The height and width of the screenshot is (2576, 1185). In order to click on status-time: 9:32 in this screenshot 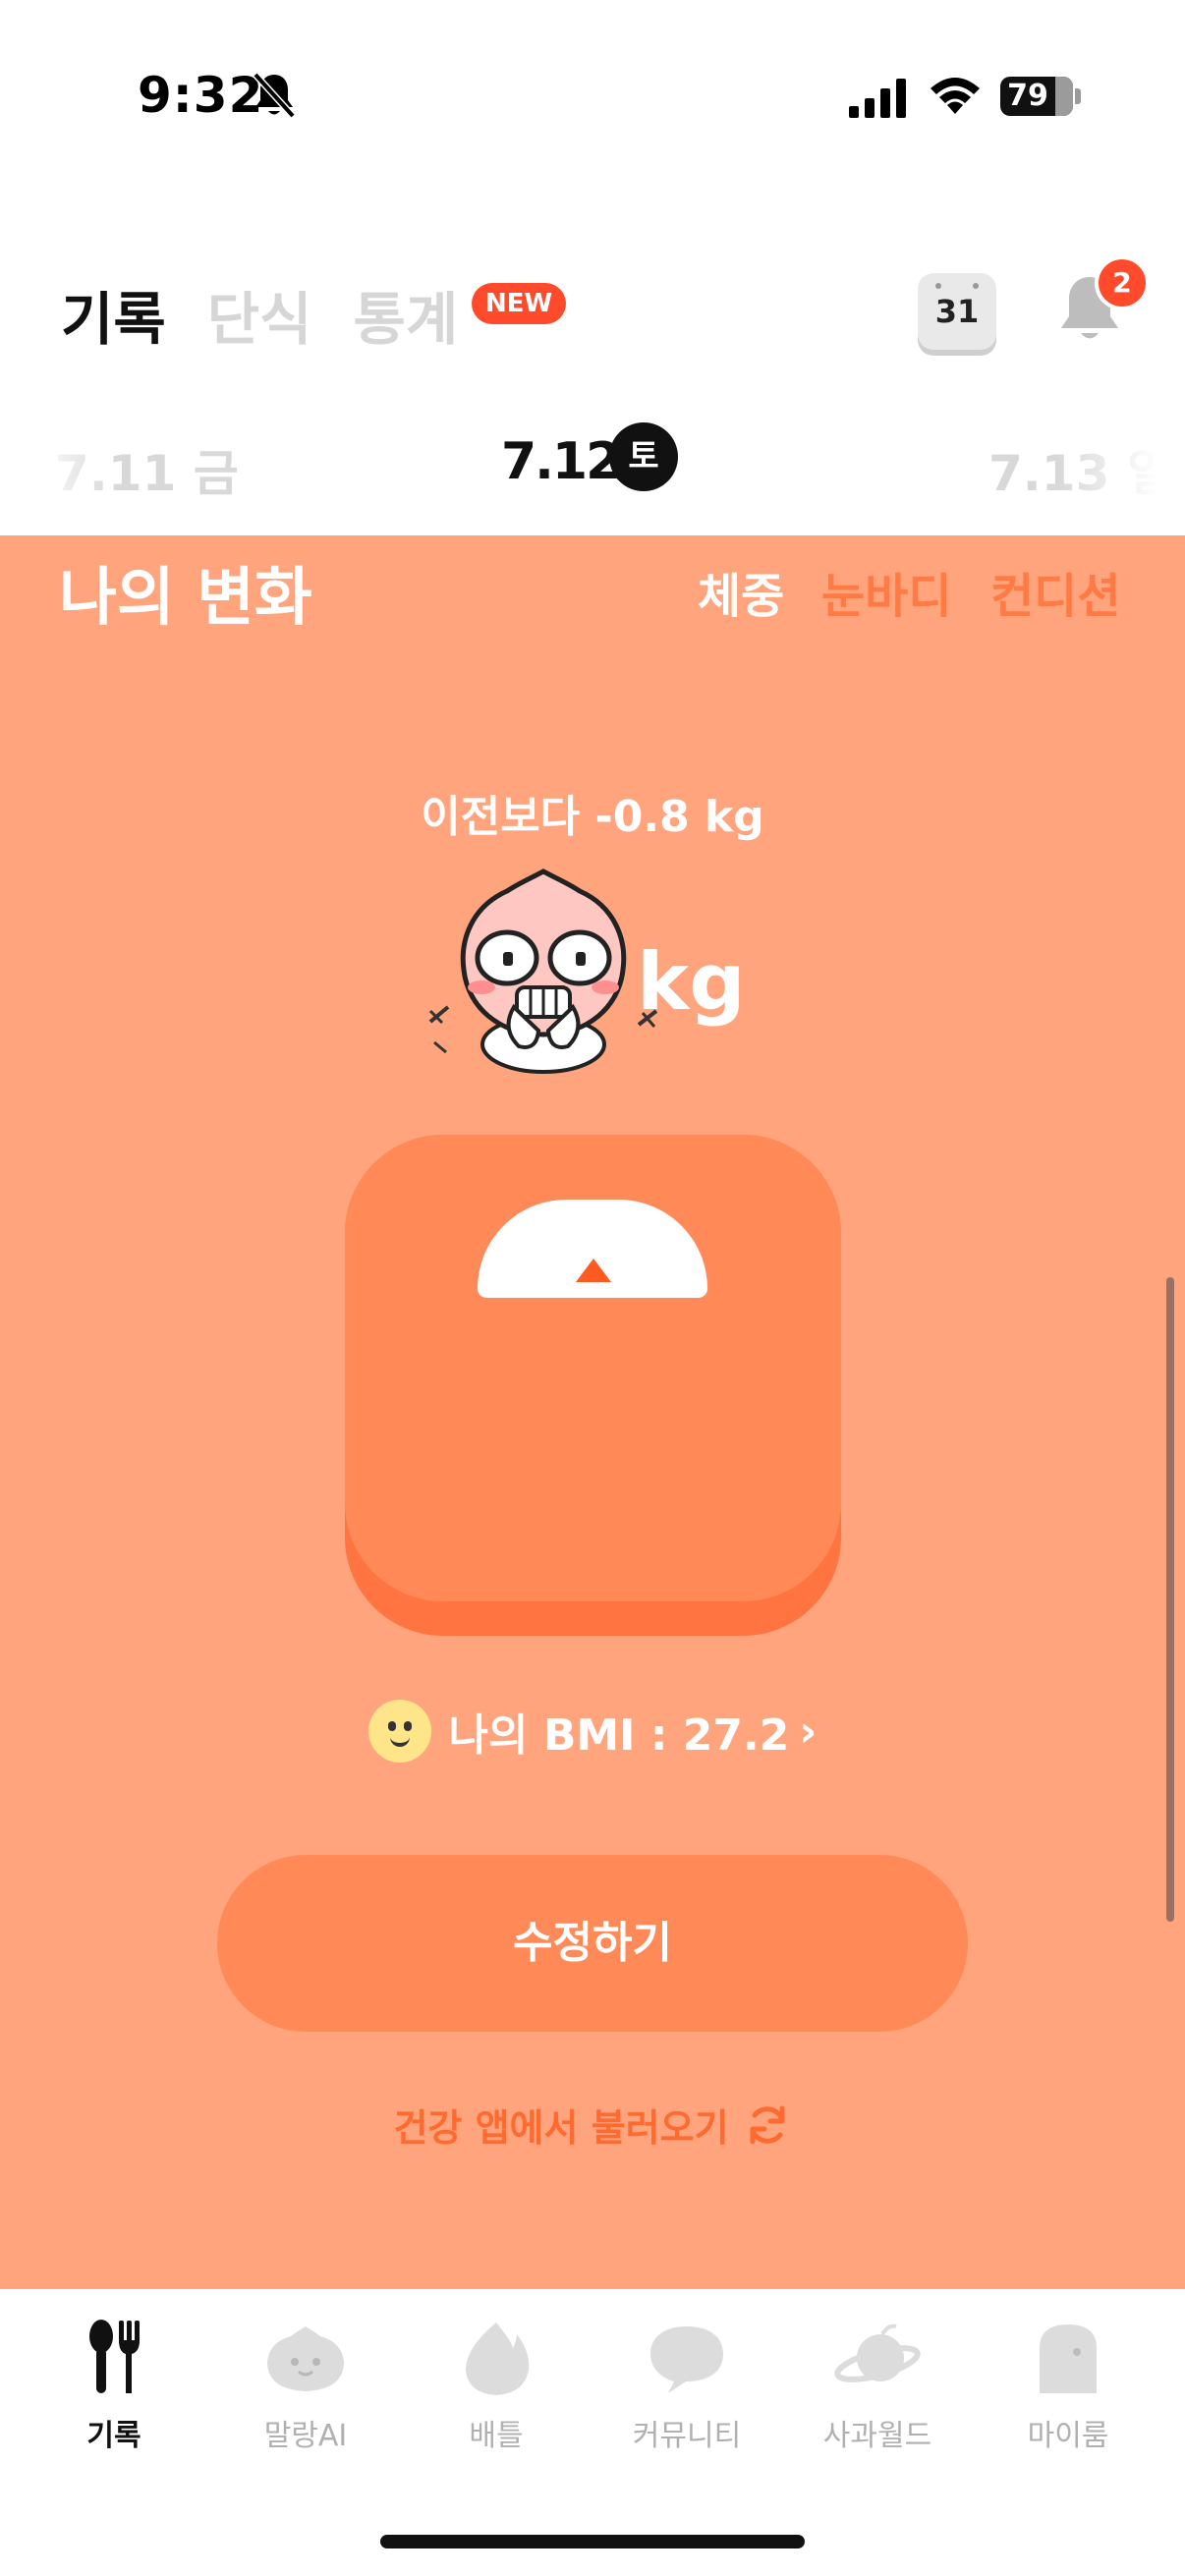, I will do `click(201, 95)`.